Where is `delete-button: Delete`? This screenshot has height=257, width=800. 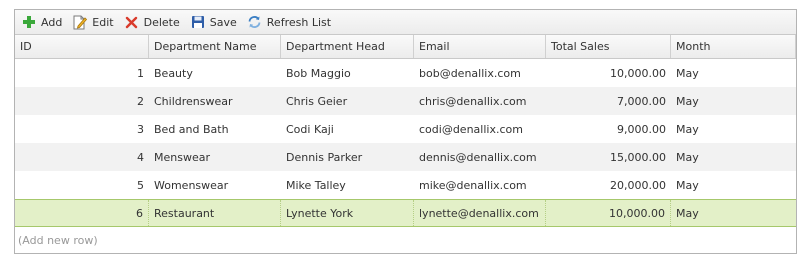
delete-button: Delete is located at coordinates (152, 22).